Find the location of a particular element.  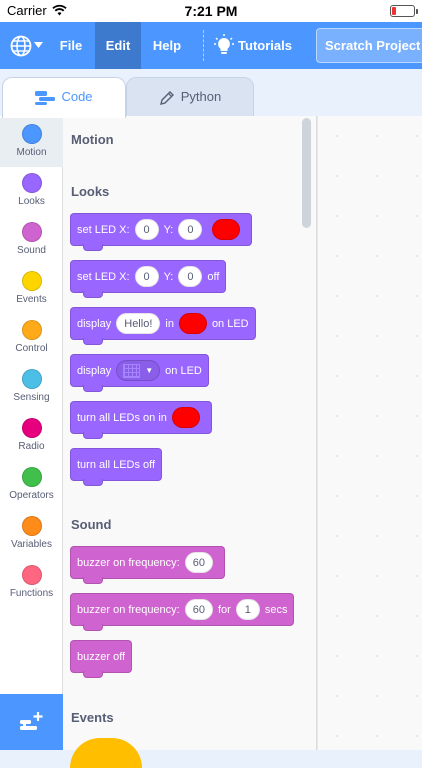

menu-divider is located at coordinates (203, 45).